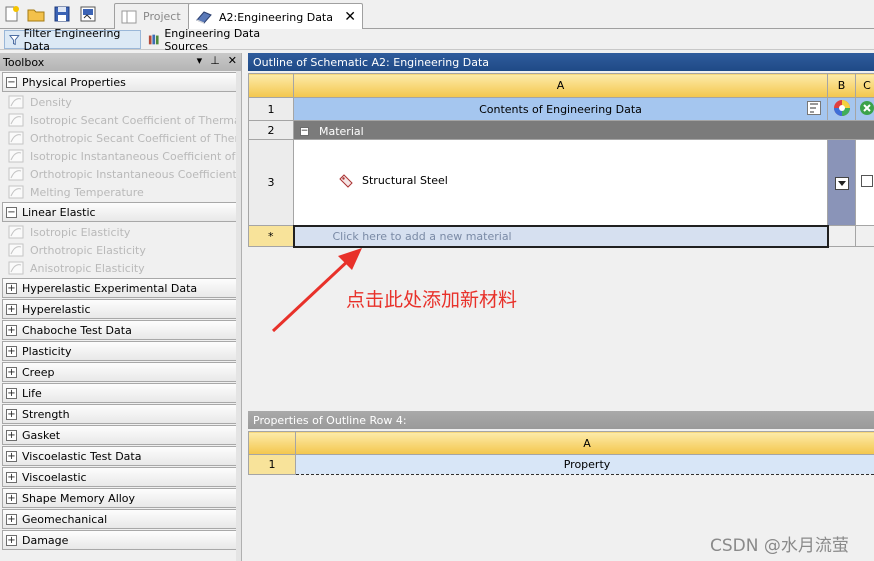 Image resolution: width=874 pixels, height=561 pixels. Describe the element at coordinates (432, 300) in the screenshot. I see `annotation-text: 点击此处添加新材料` at that location.